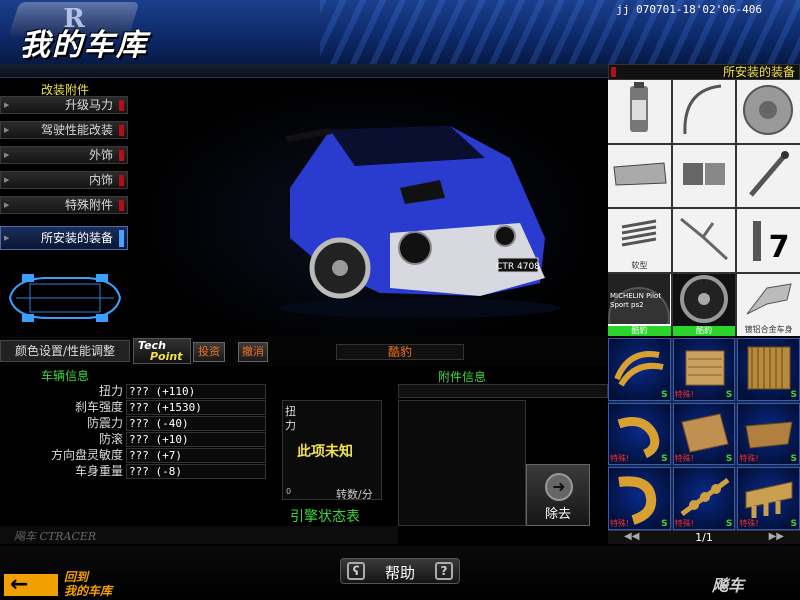 The width and height of the screenshot is (800, 600). What do you see at coordinates (704, 175) in the screenshot?
I see `installed-part-brake-pads` at bounding box center [704, 175].